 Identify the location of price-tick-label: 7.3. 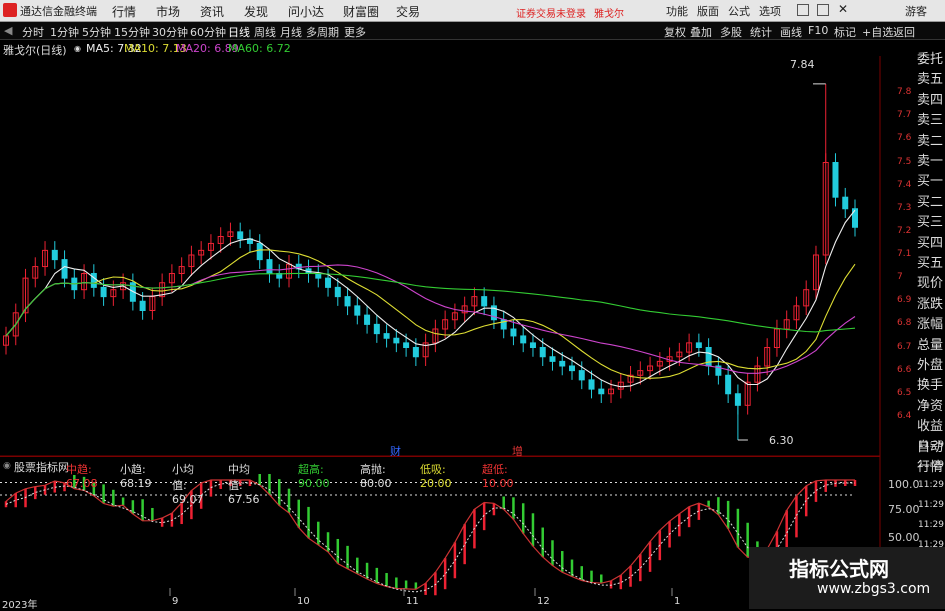
(904, 207).